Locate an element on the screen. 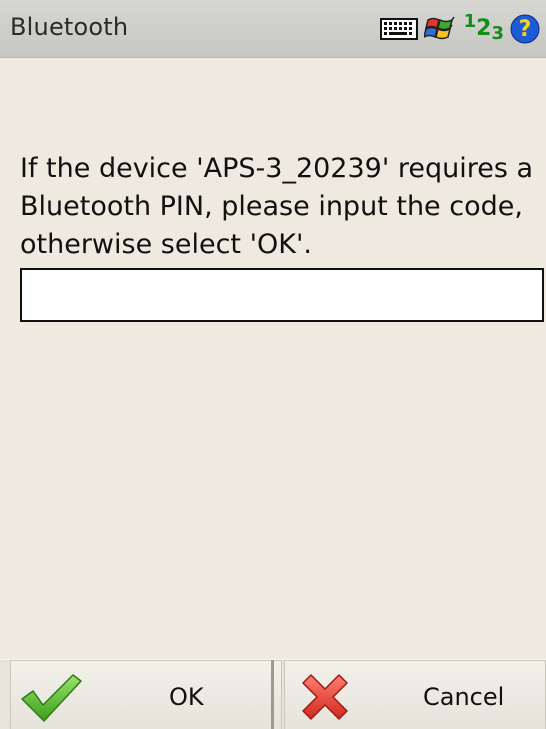  input-mode-icon: 123 is located at coordinates (484, 28).